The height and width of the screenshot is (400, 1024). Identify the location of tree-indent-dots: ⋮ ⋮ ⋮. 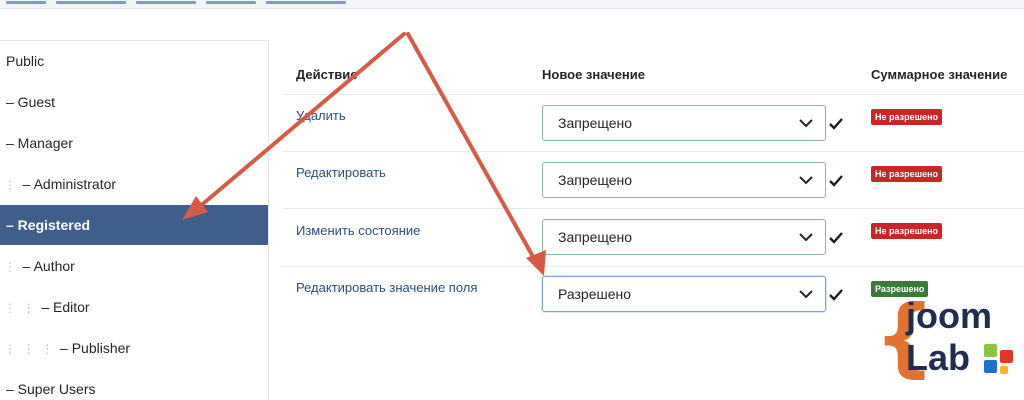
(32, 349).